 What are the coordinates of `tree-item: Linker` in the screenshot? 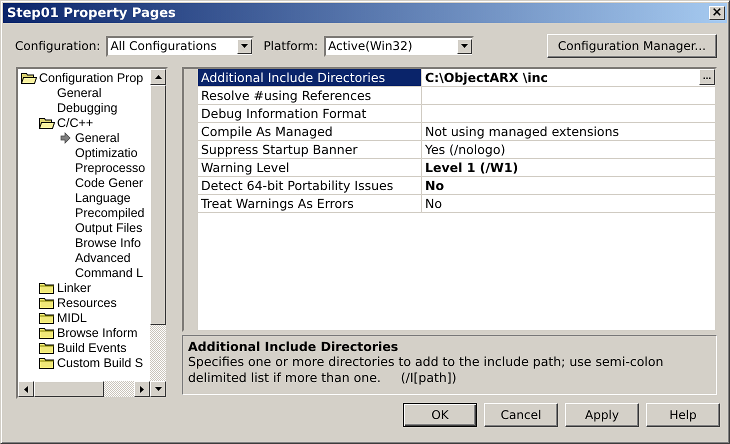 It's located at (74, 287).